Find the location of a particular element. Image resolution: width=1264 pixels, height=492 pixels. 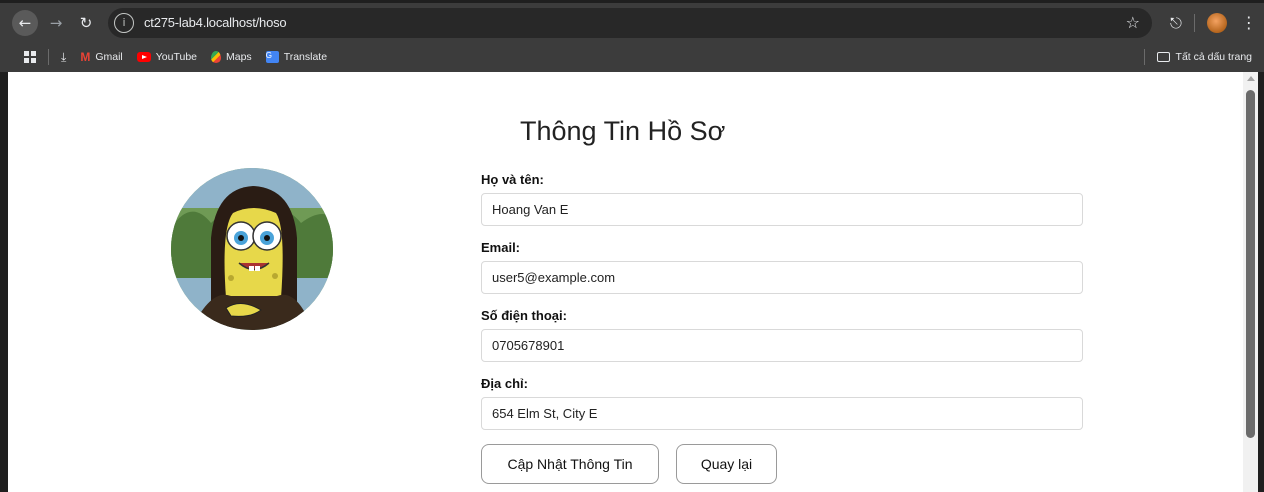

reload-icon: ↻ is located at coordinates (86, 23).